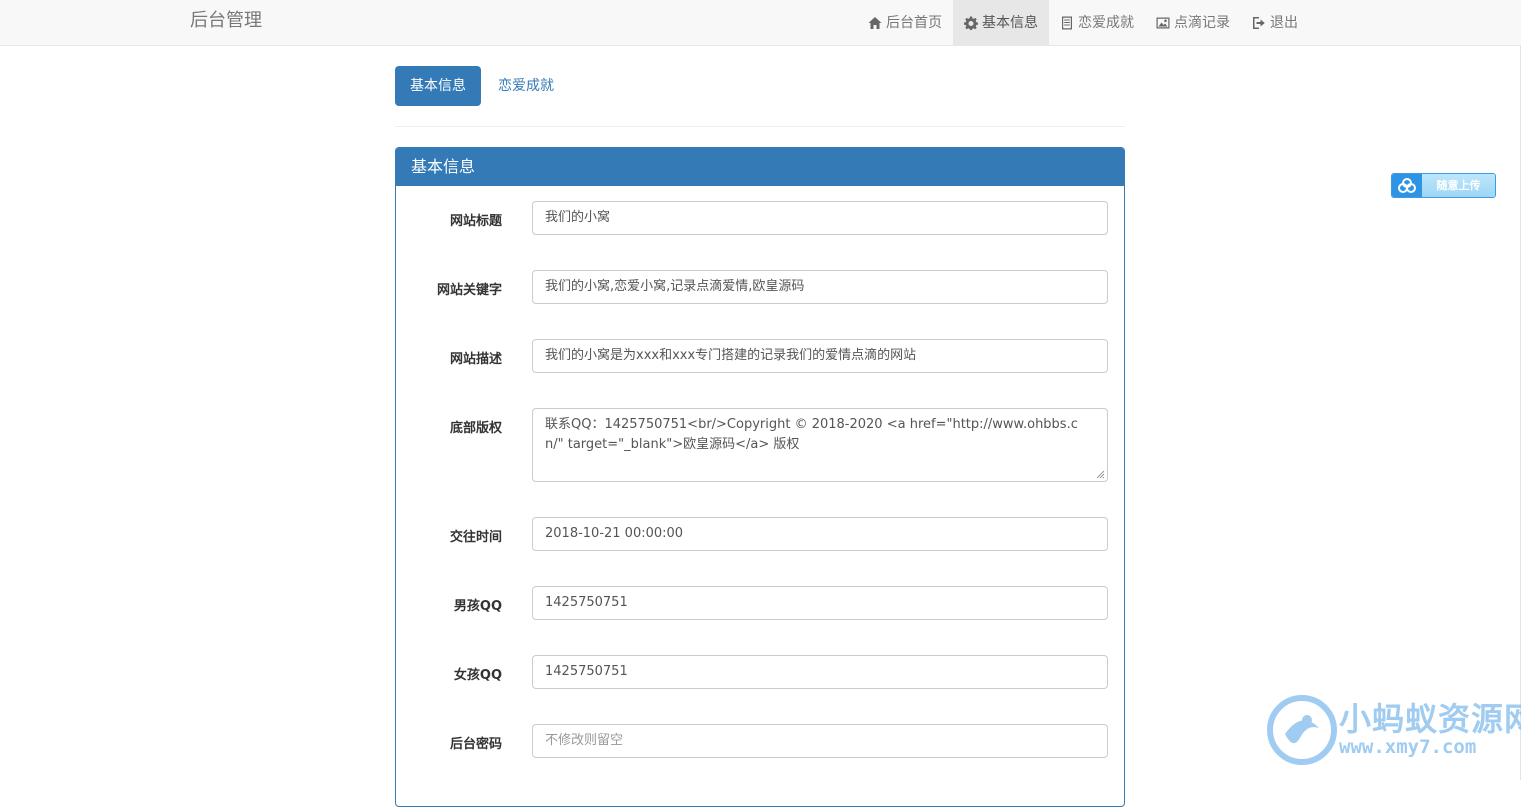  Describe the element at coordinates (914, 23) in the screenshot. I see `nav-item-label: 后台首页` at that location.